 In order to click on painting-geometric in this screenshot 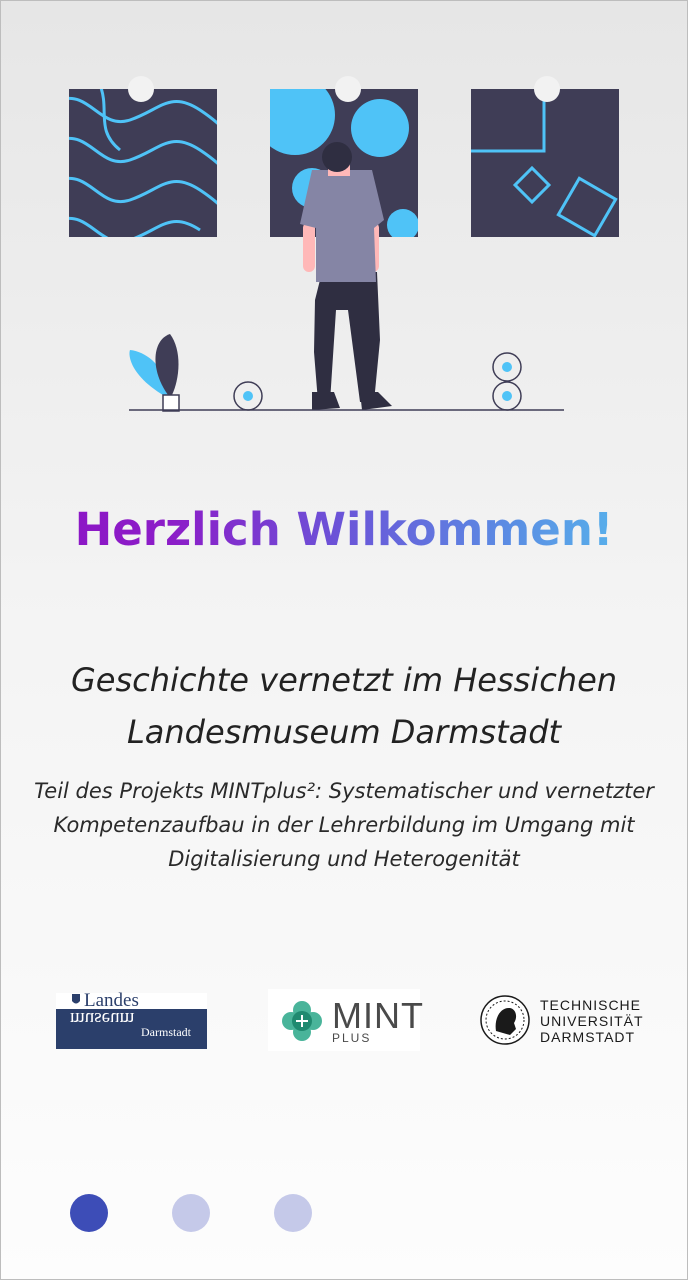, I will do `click(545, 156)`.